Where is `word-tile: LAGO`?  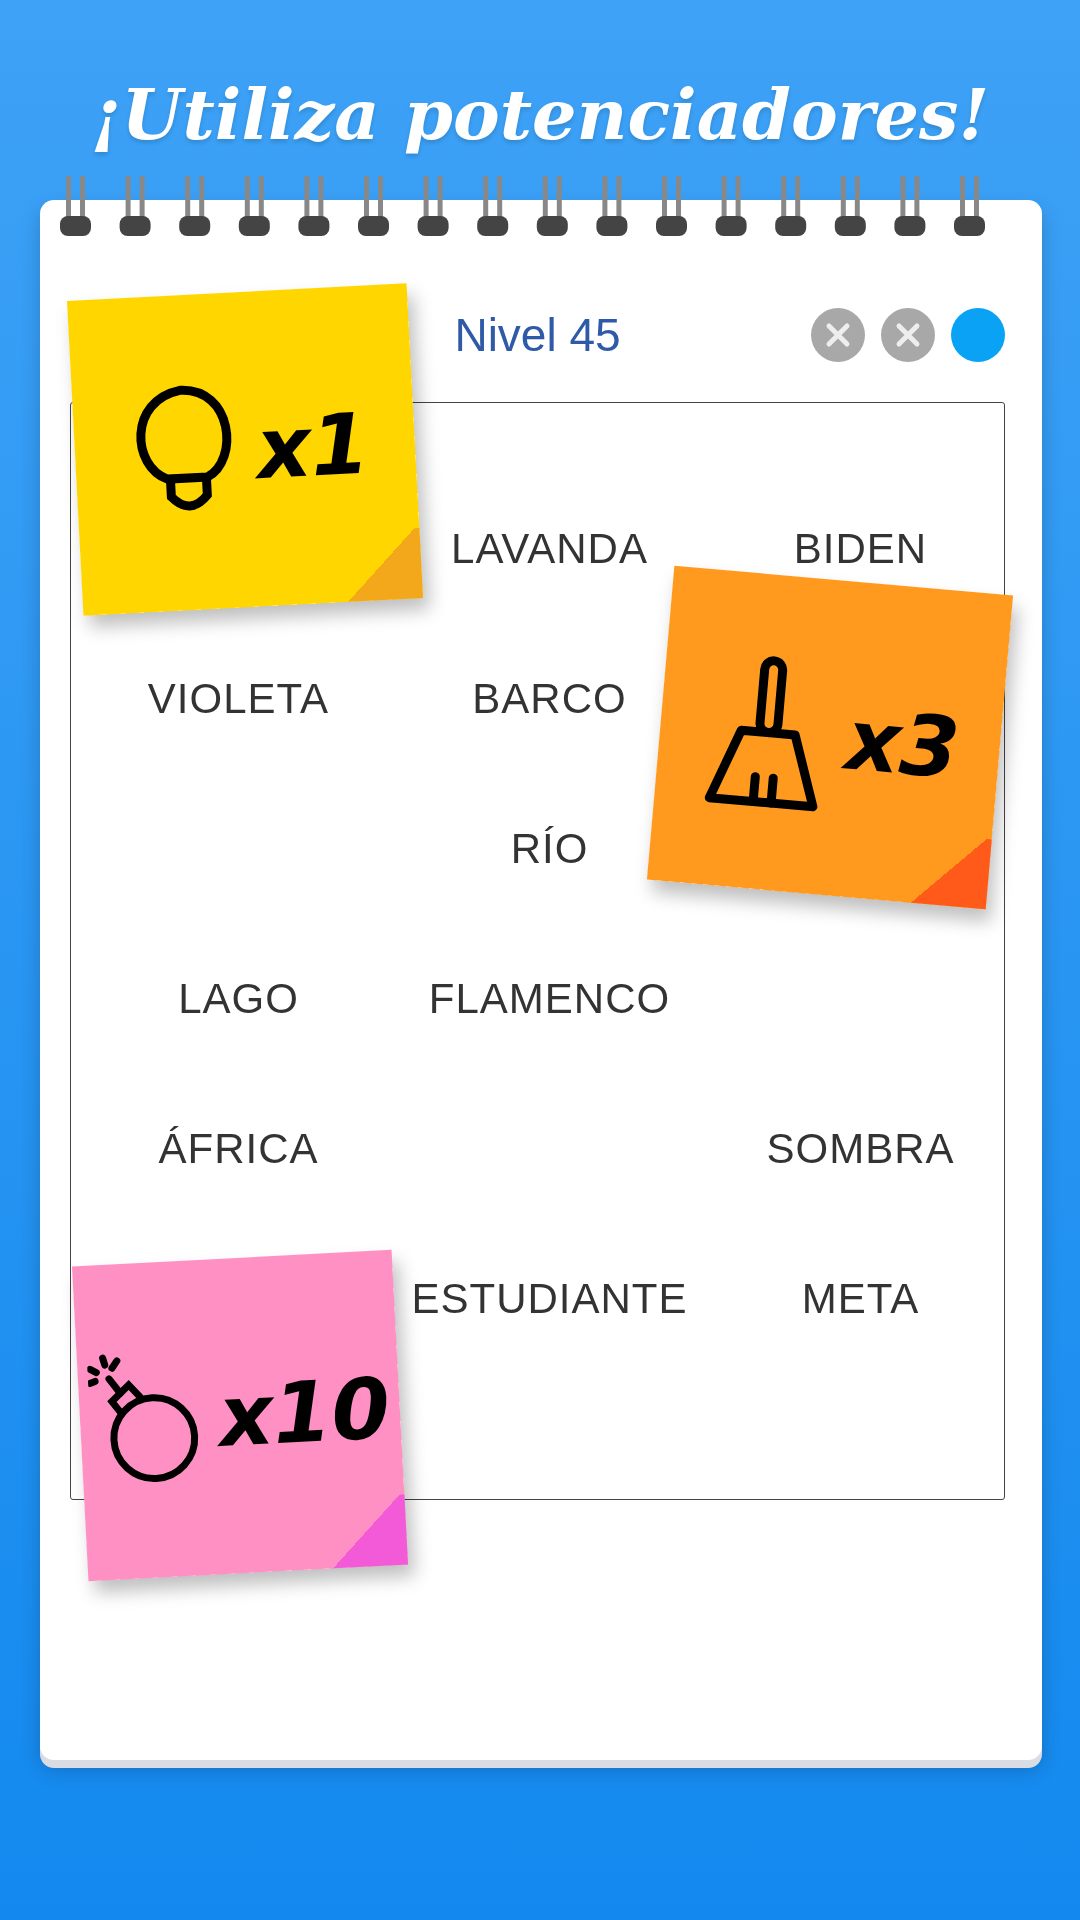
word-tile: LAGO is located at coordinates (238, 998).